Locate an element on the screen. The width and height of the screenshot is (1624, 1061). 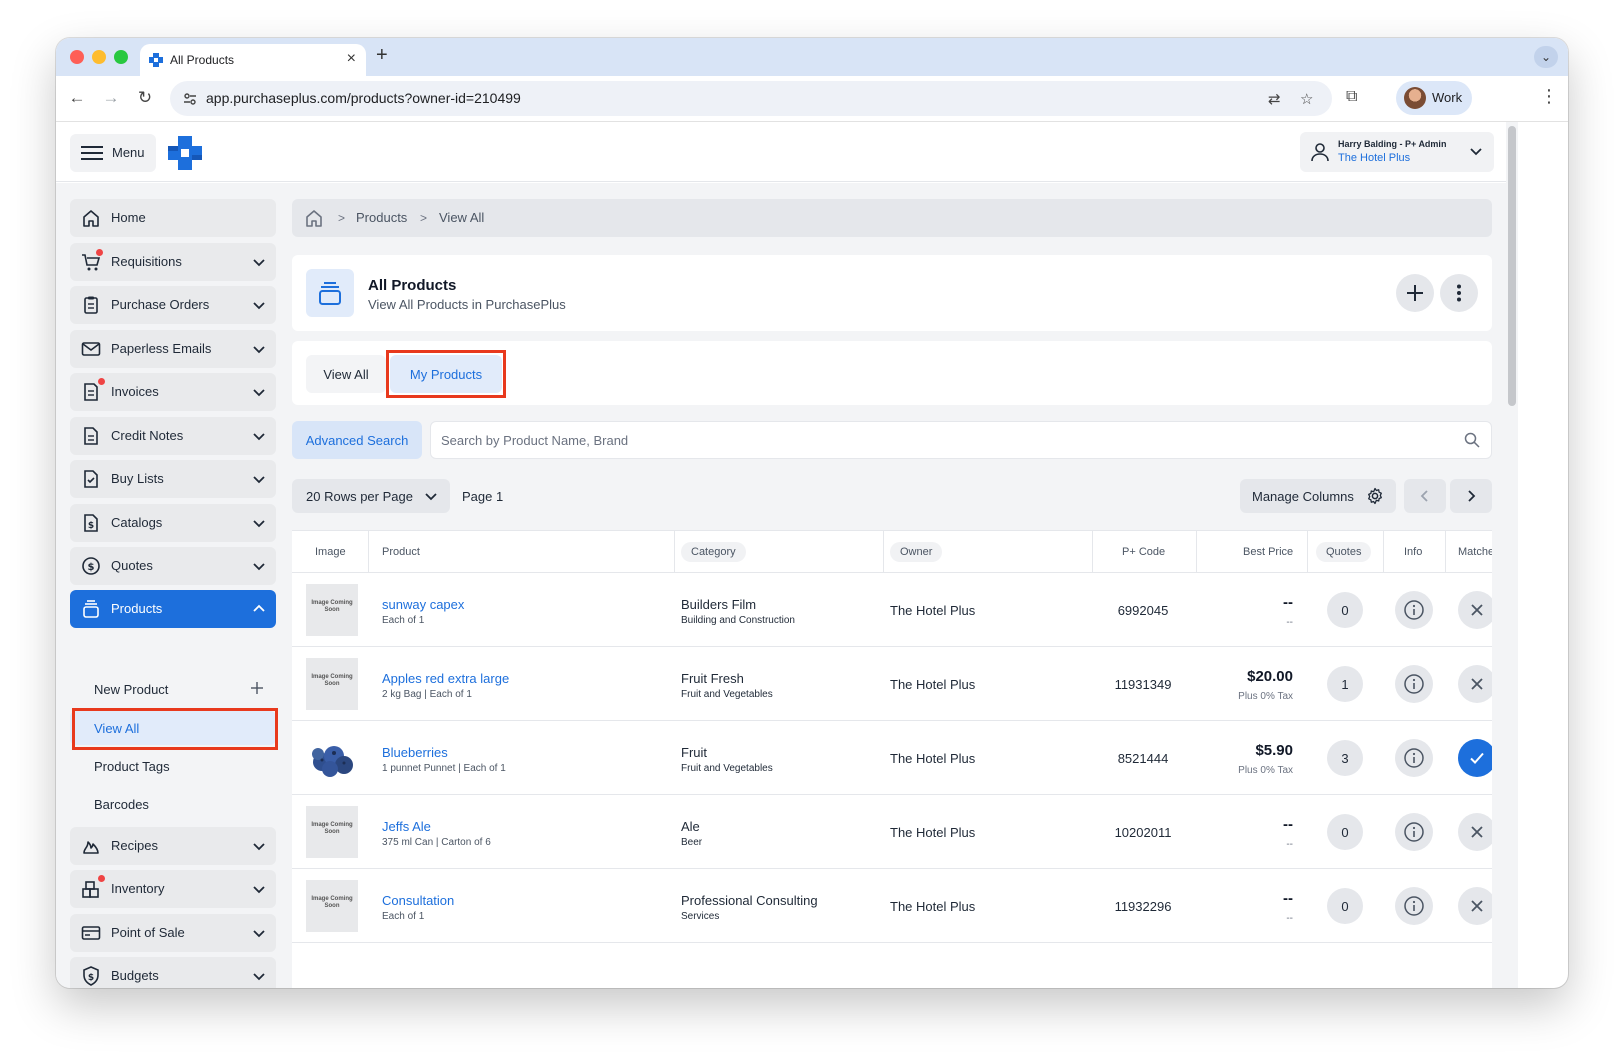
product-image-placeholder: Image Coming Soon is located at coordinates (332, 906).